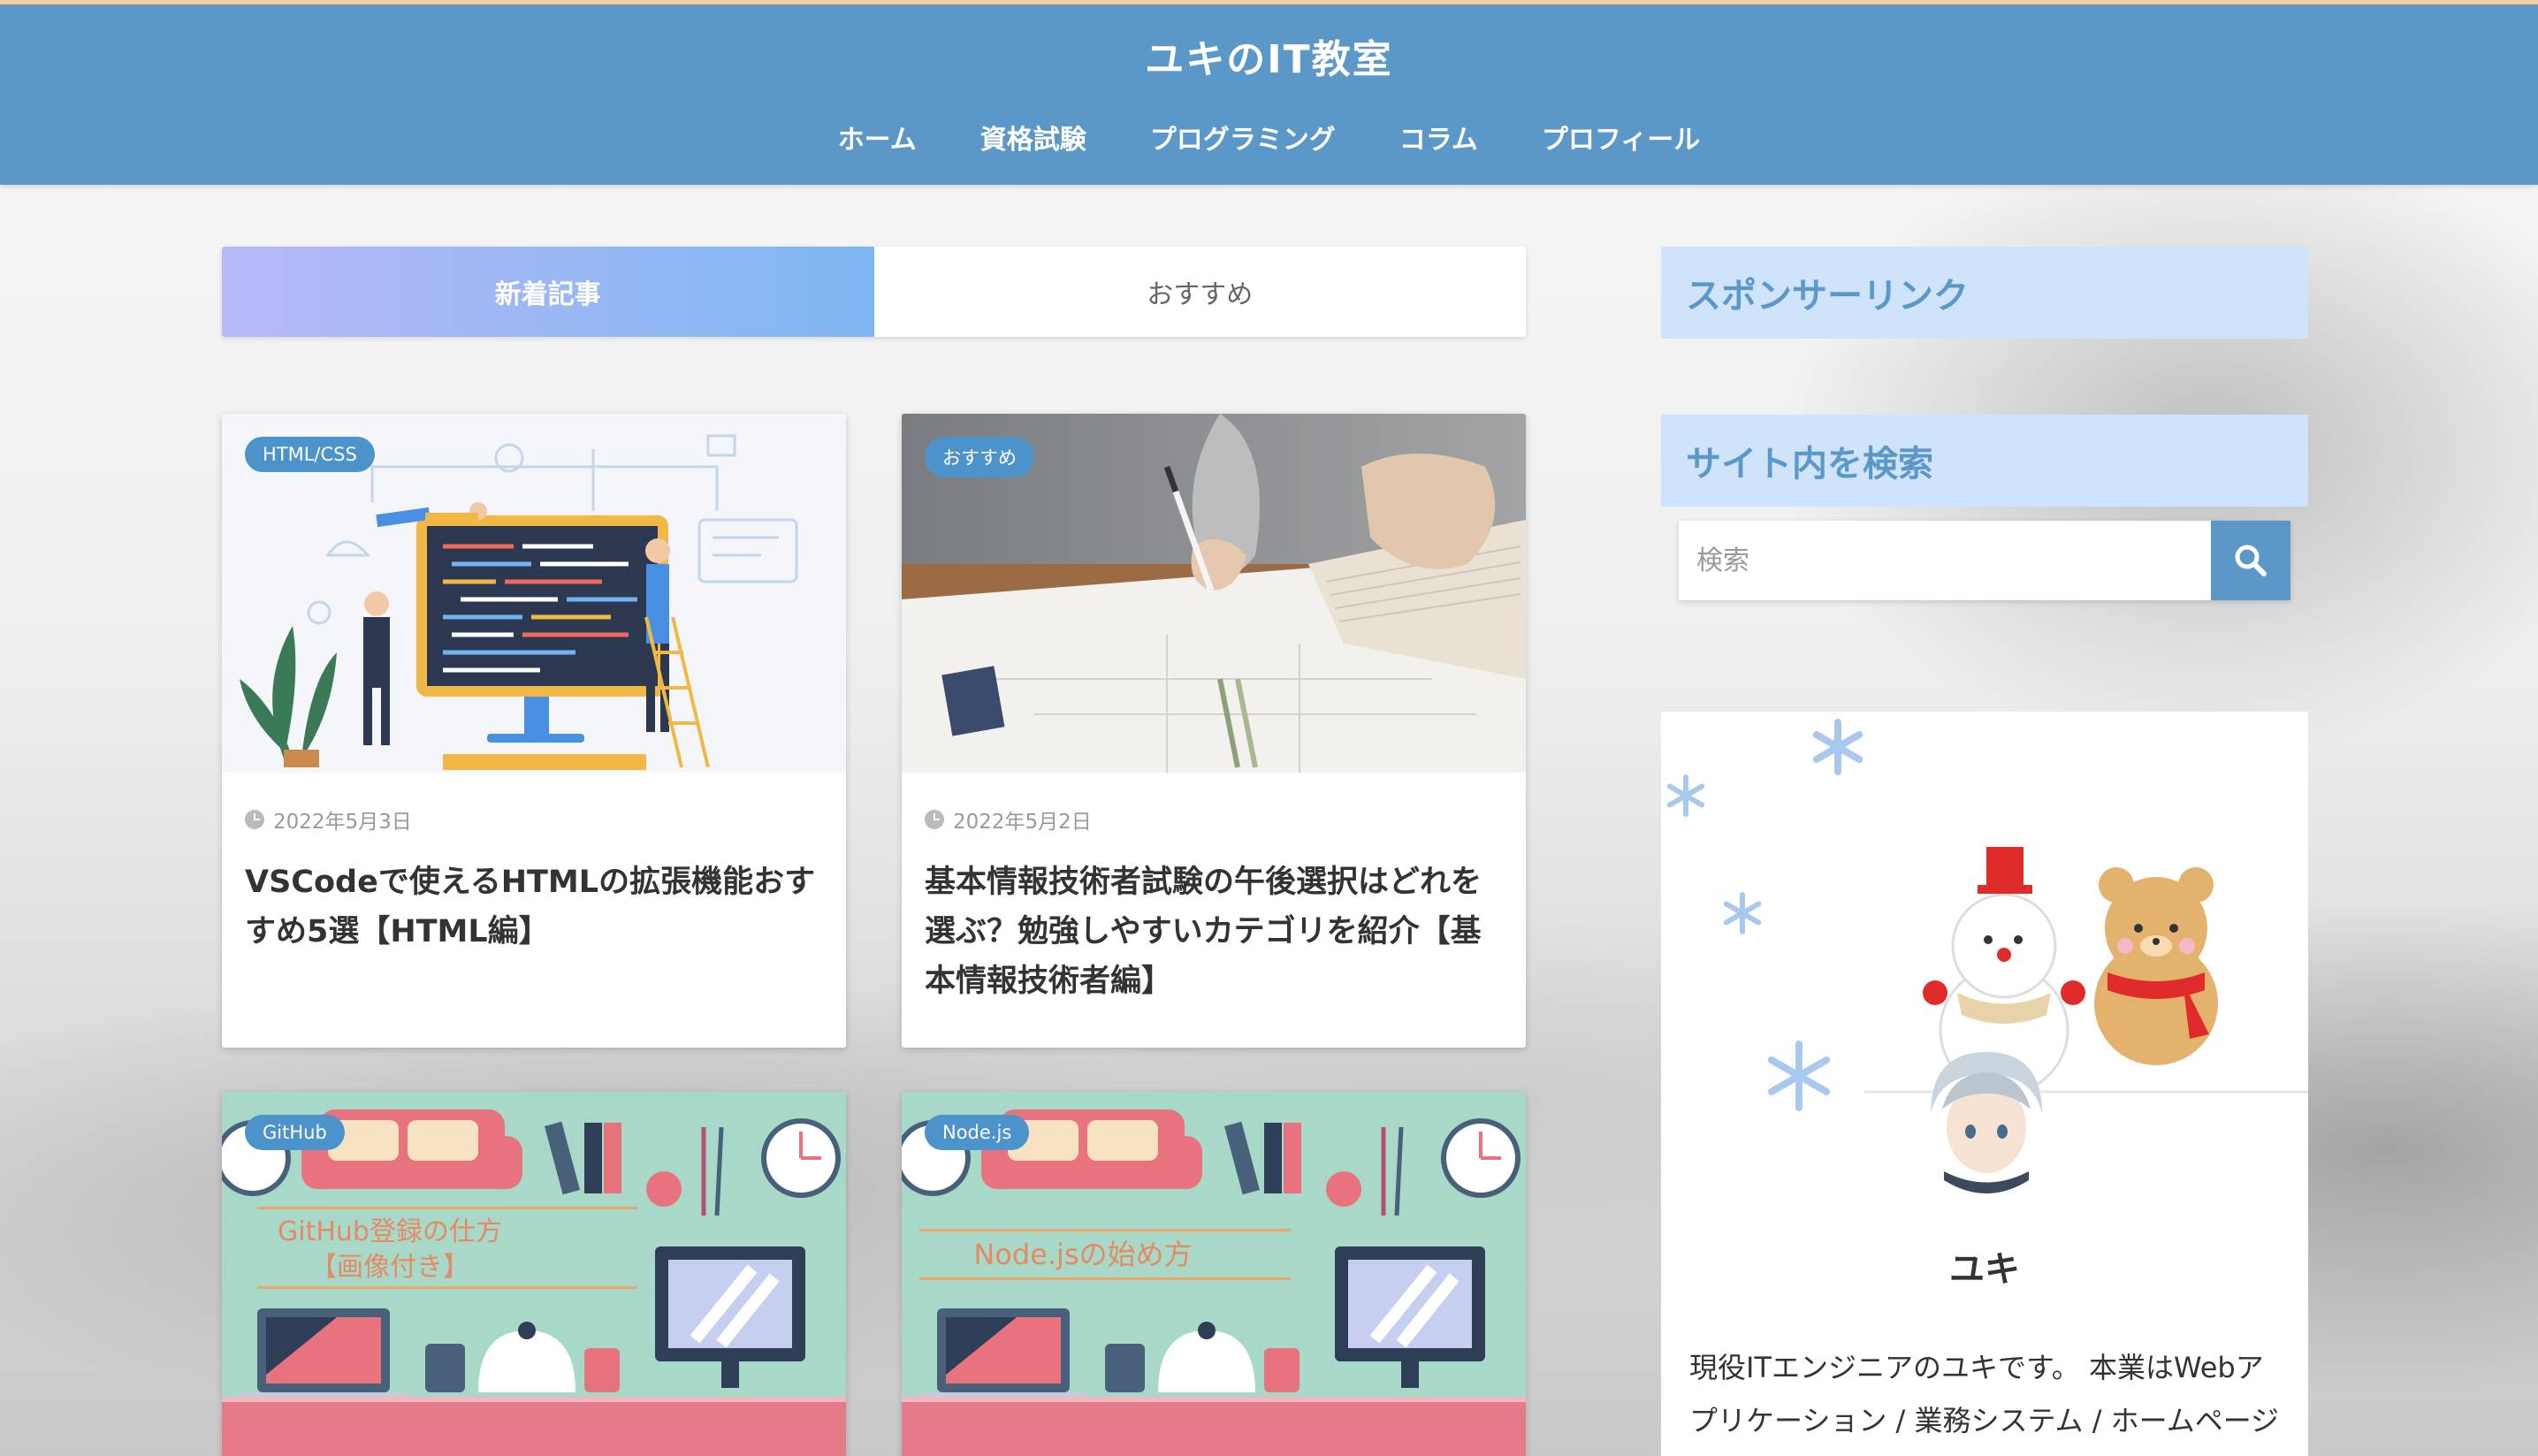  Describe the element at coordinates (310, 455) in the screenshot. I see `category-badge: HTML/CSS` at that location.